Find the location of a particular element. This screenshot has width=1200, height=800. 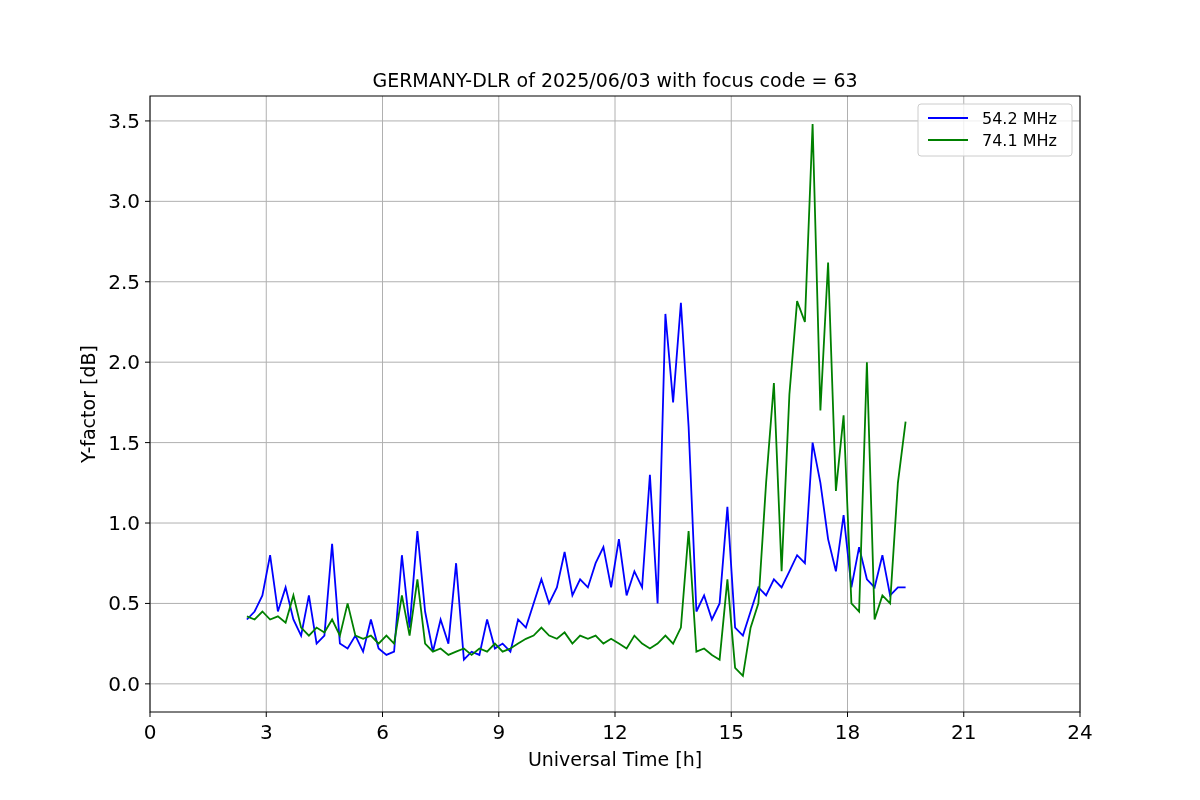

y-tick-label: 1.5 is located at coordinates (124, 442).